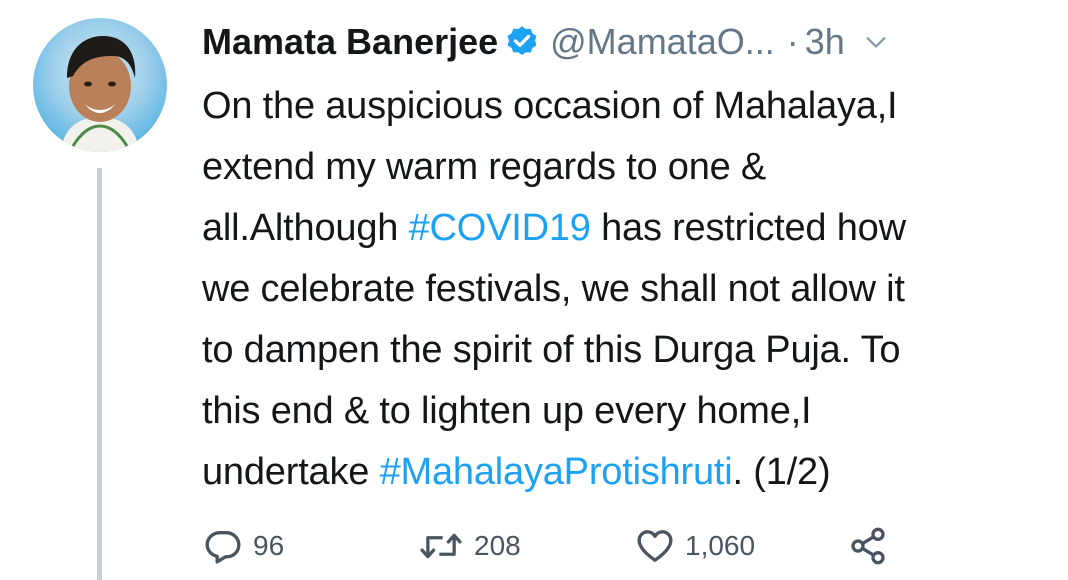 The width and height of the screenshot is (1068, 580). What do you see at coordinates (484, 167) in the screenshot?
I see `tweet-text-segment: extend my warm regards to one &` at bounding box center [484, 167].